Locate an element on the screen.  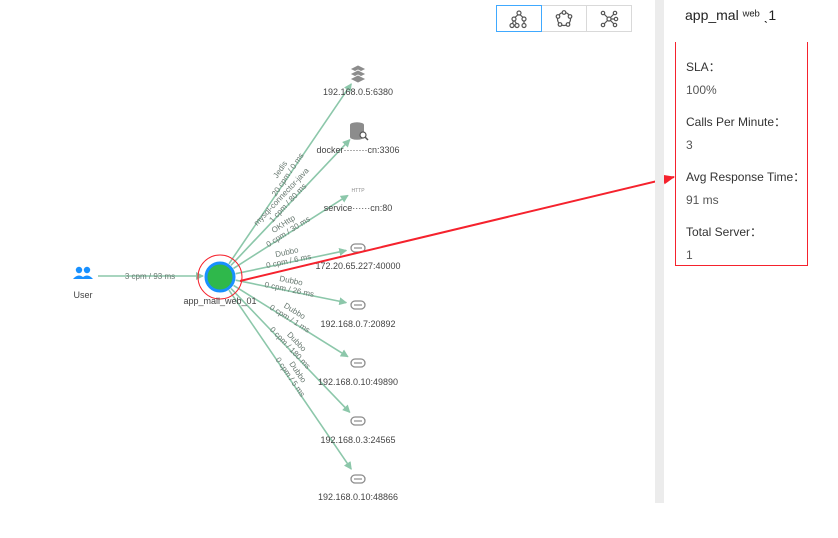
topology-tree-icon is located at coordinates (518, 18).